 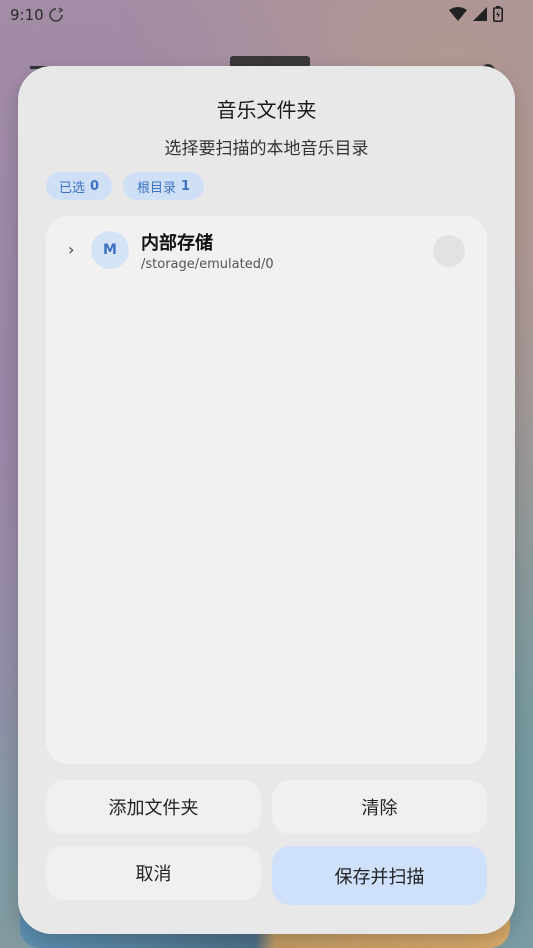 I want to click on chip-count: 1, so click(x=185, y=186).